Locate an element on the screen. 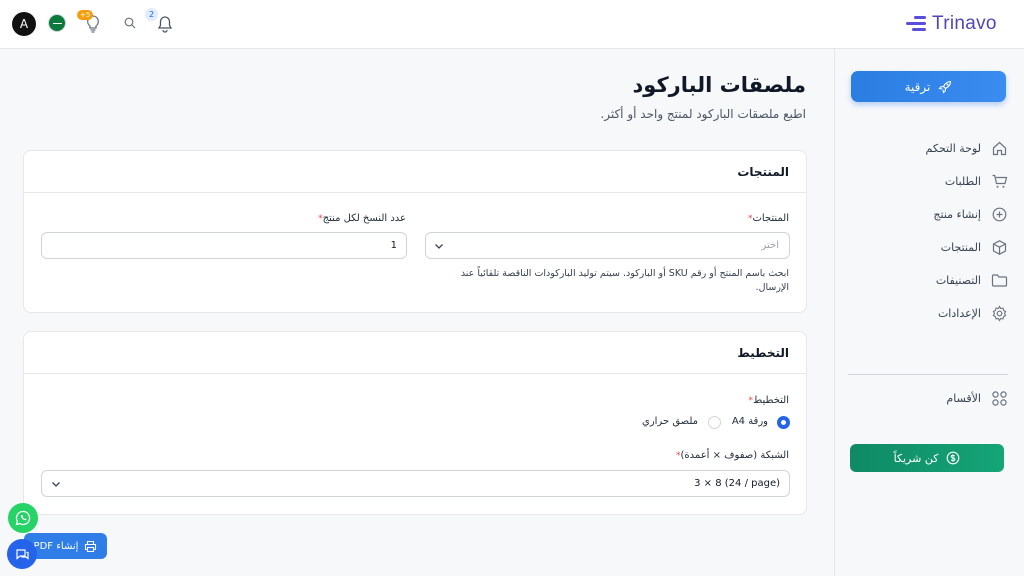 This screenshot has width=1024, height=576. logo: Trinavo is located at coordinates (951, 24).